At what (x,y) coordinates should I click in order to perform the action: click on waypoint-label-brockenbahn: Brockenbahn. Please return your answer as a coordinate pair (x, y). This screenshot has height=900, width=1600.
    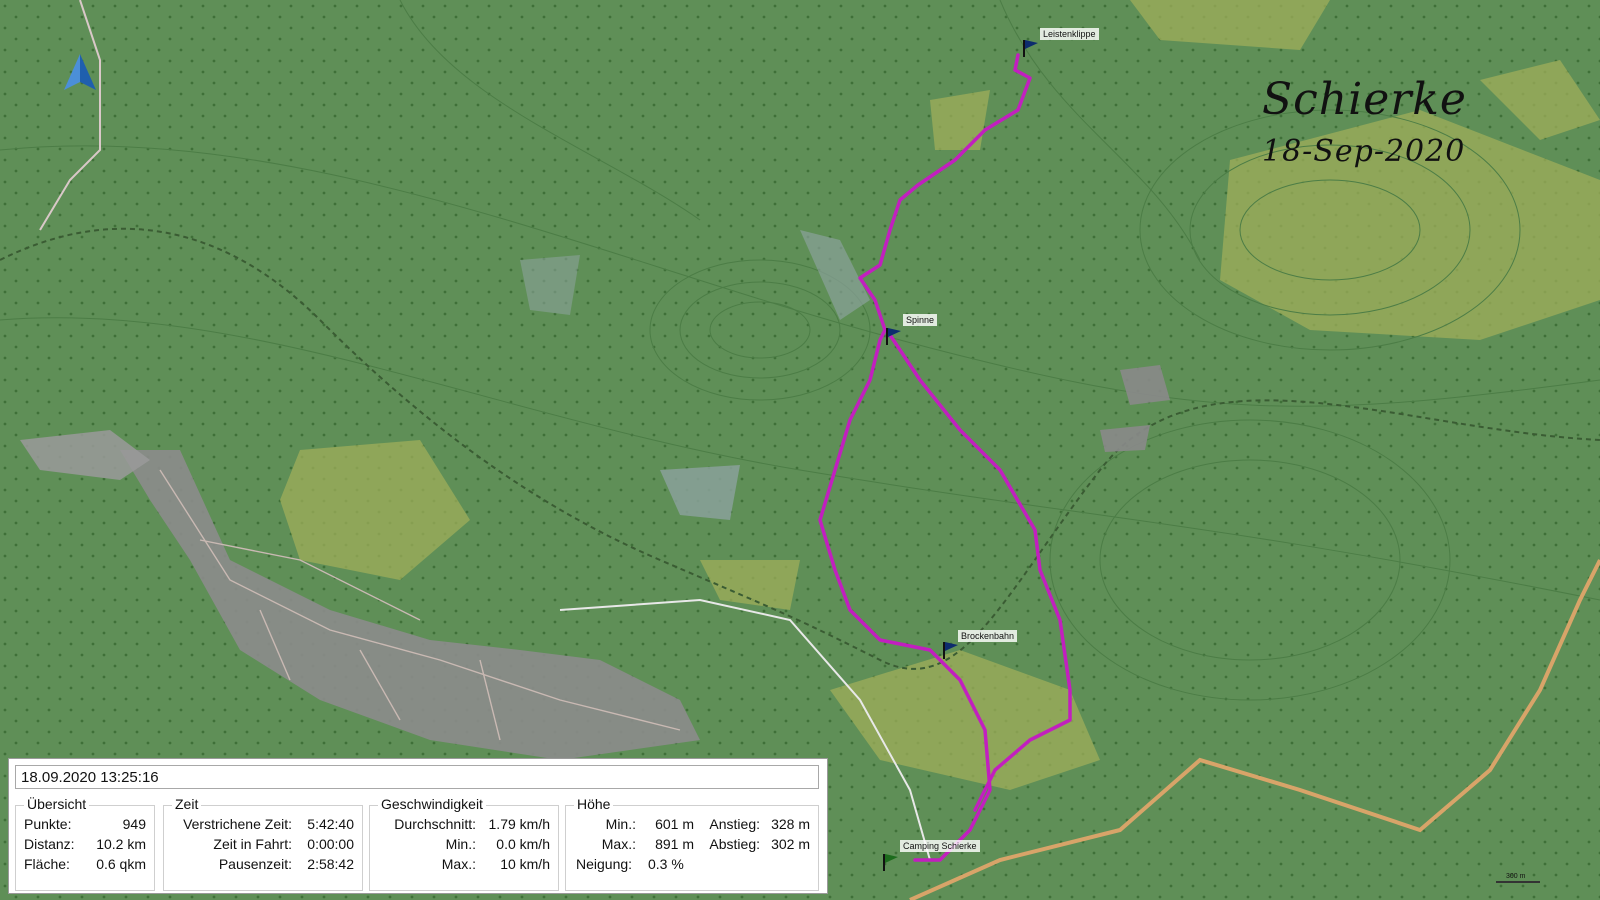
    Looking at the image, I should click on (988, 636).